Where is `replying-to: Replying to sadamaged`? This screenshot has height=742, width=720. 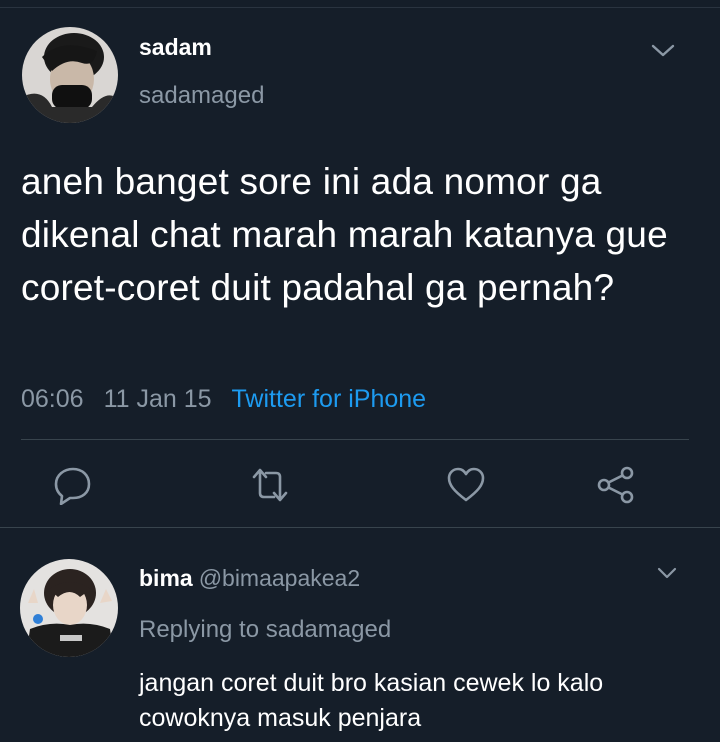 replying-to: Replying to sadamaged is located at coordinates (265, 630).